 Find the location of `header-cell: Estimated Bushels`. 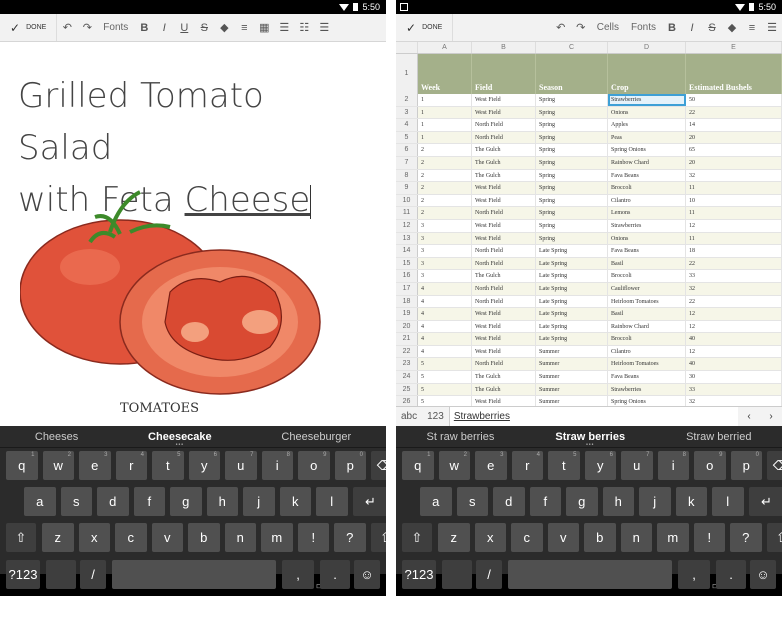

header-cell: Estimated Bushels is located at coordinates (734, 74).